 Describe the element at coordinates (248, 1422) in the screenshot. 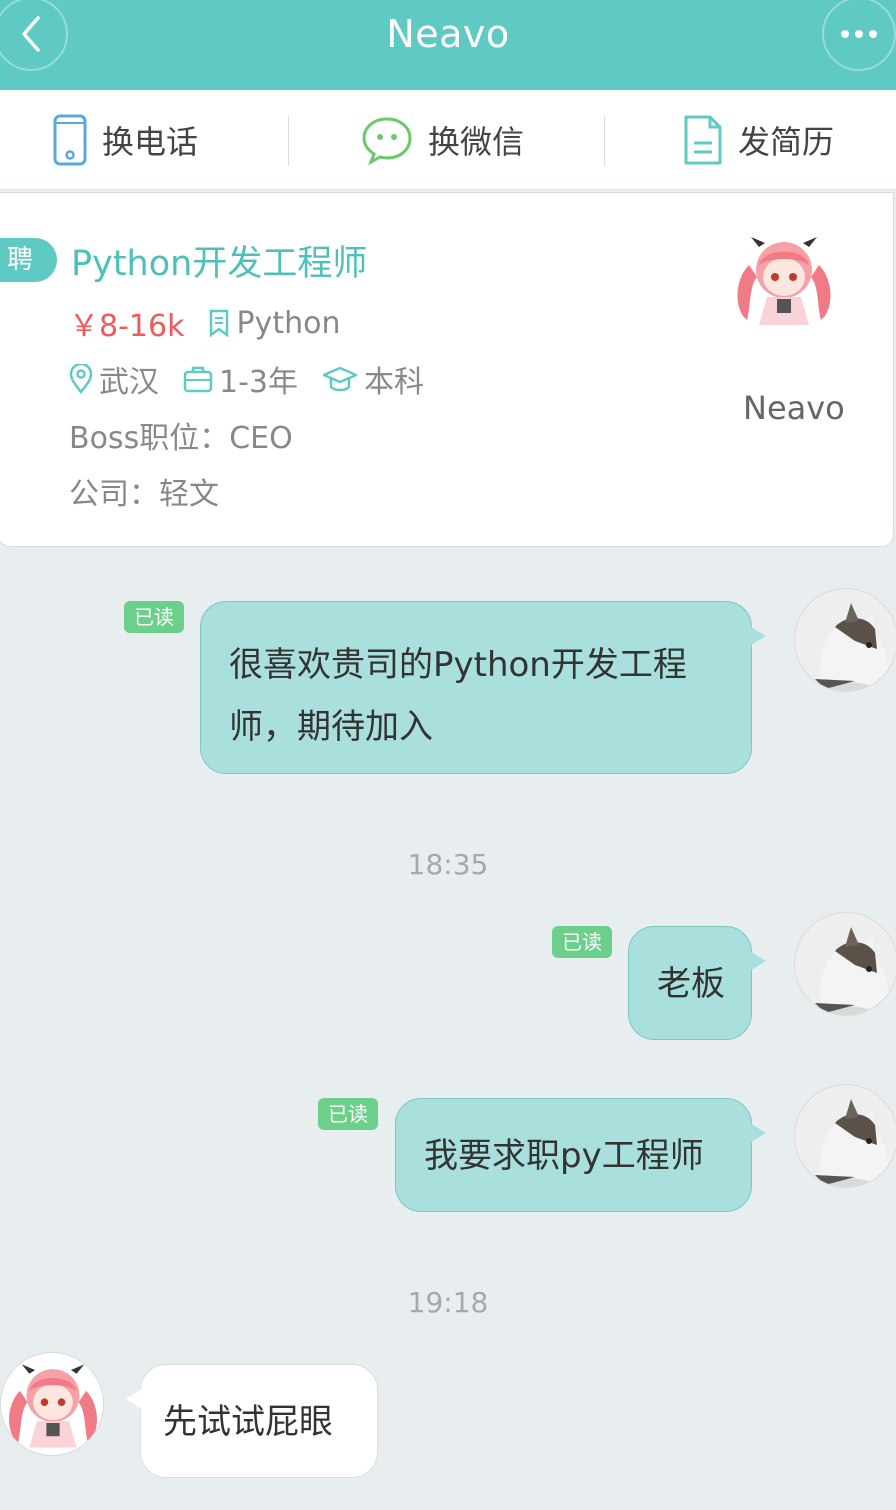

I see `message-text: 先试试屁眼` at that location.